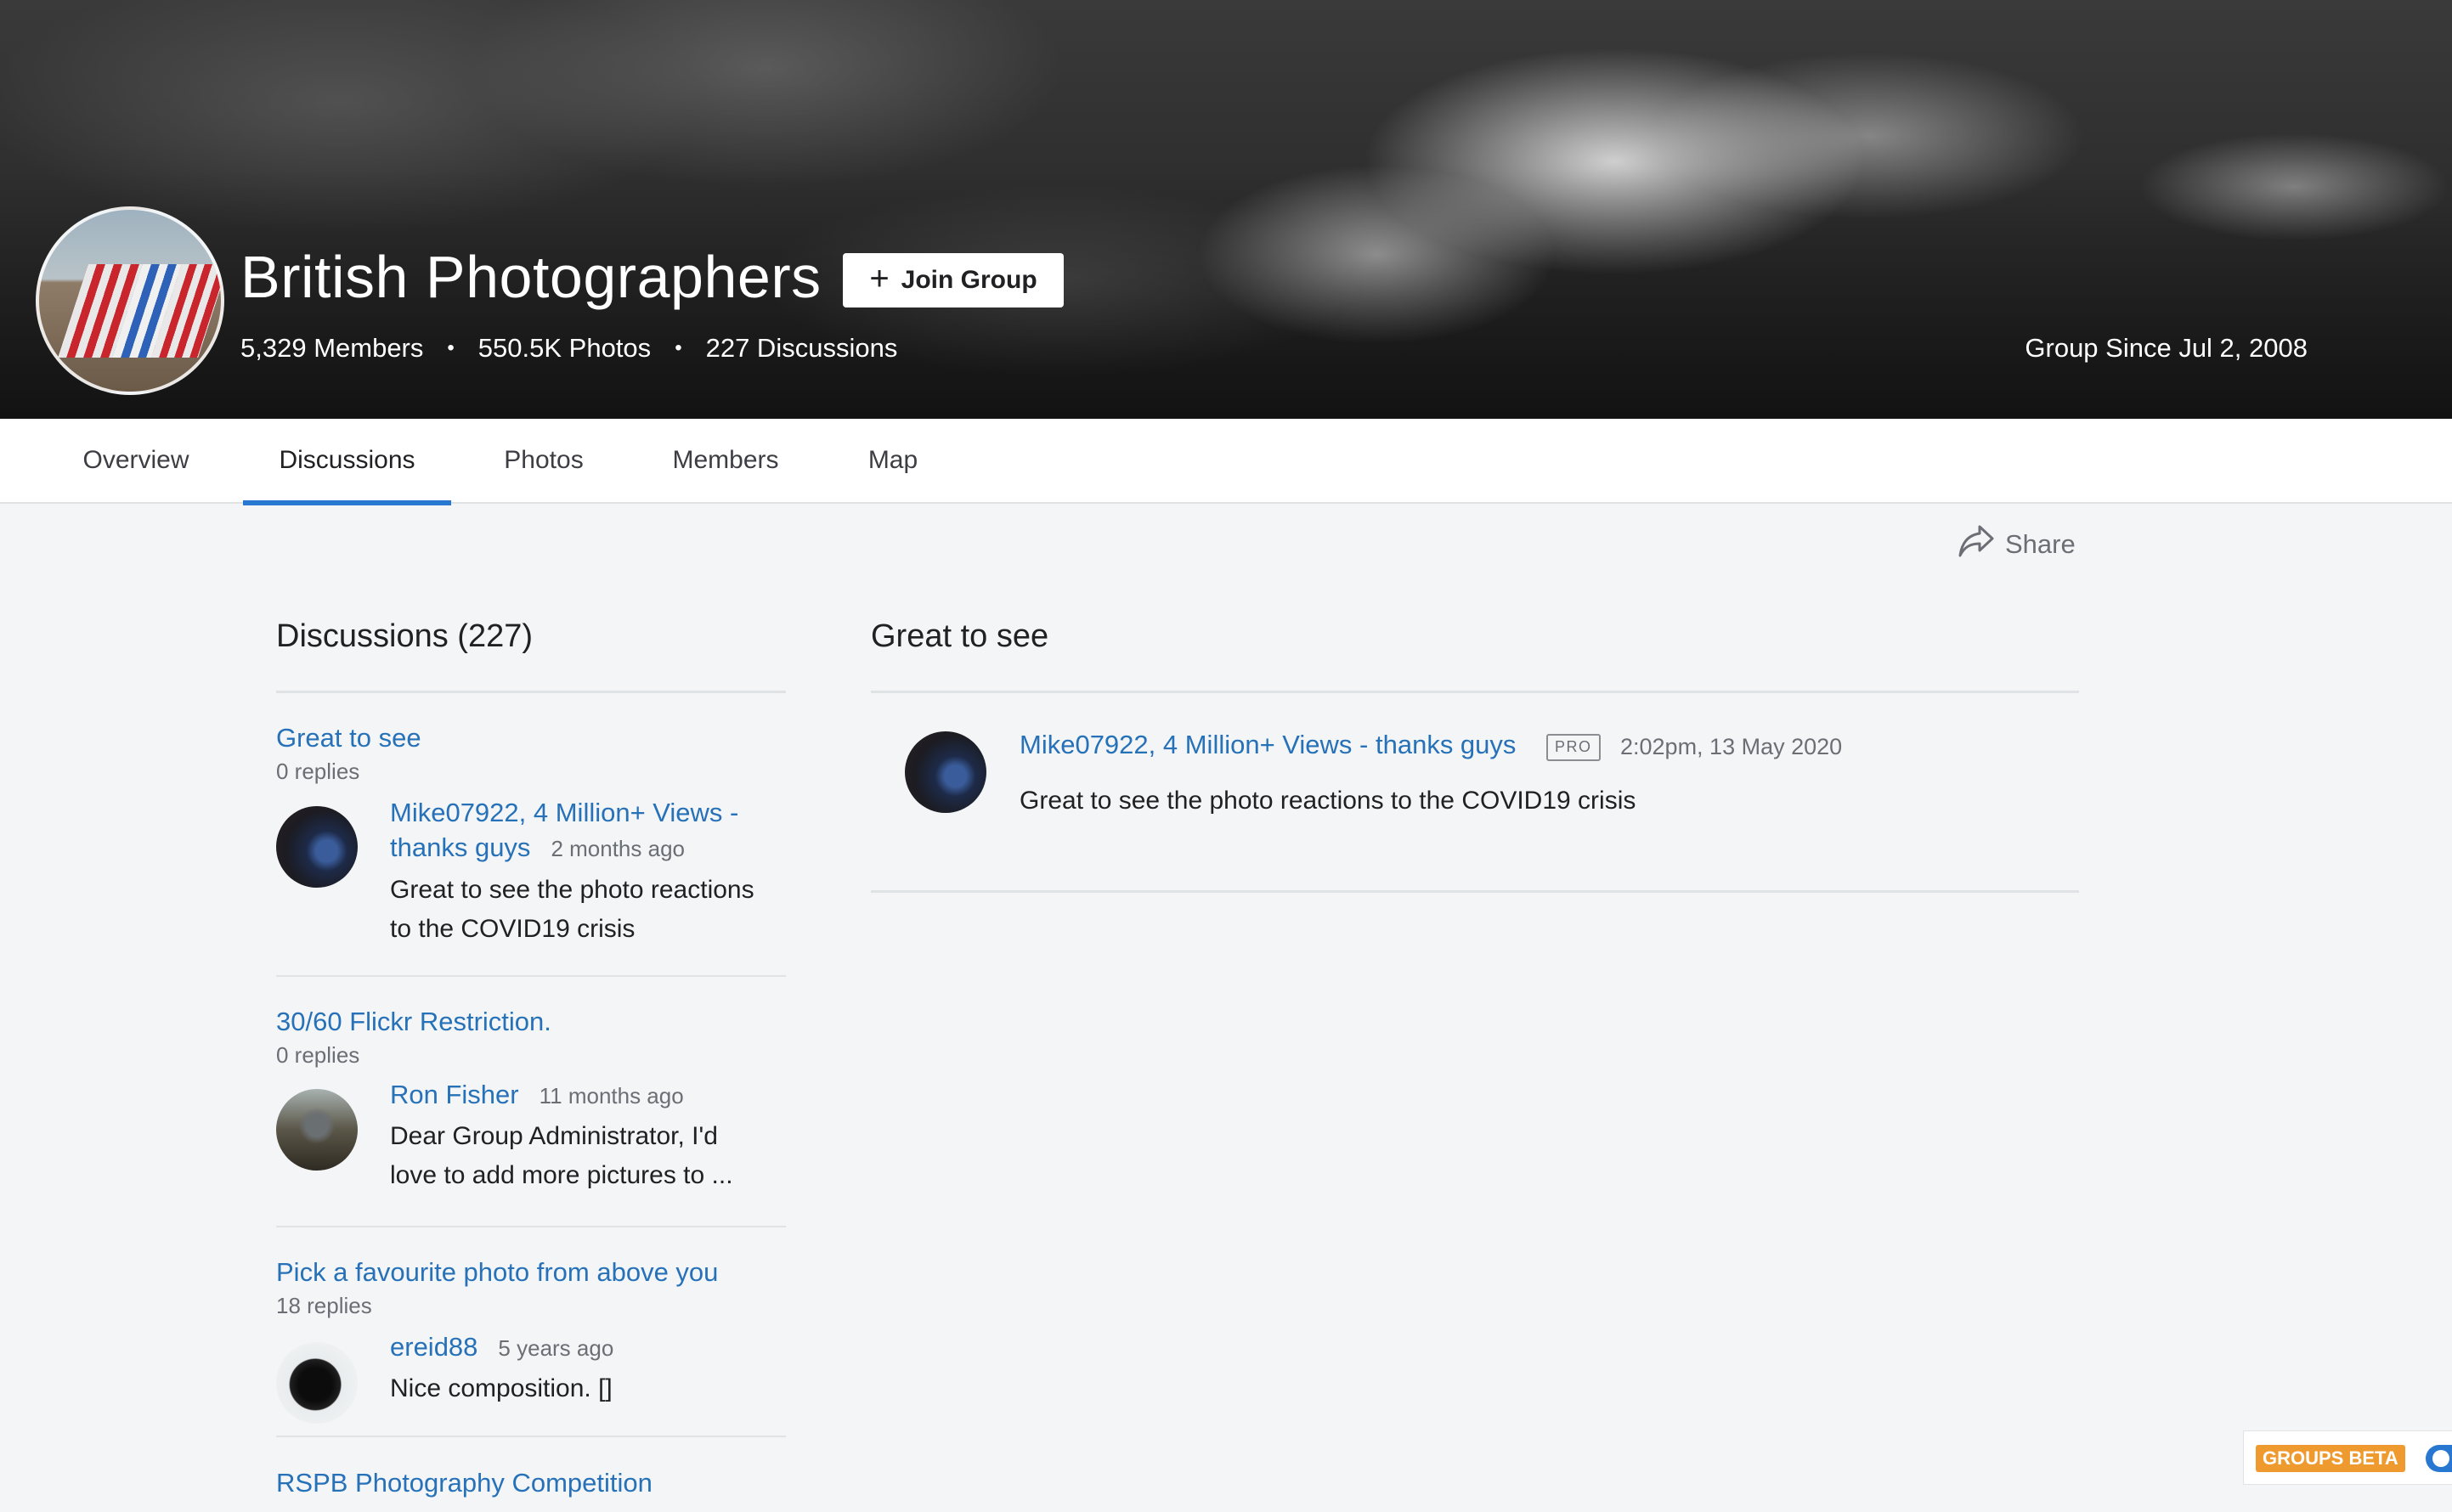  I want to click on discussion-snippet: Nice composition. [], so click(589, 1388).